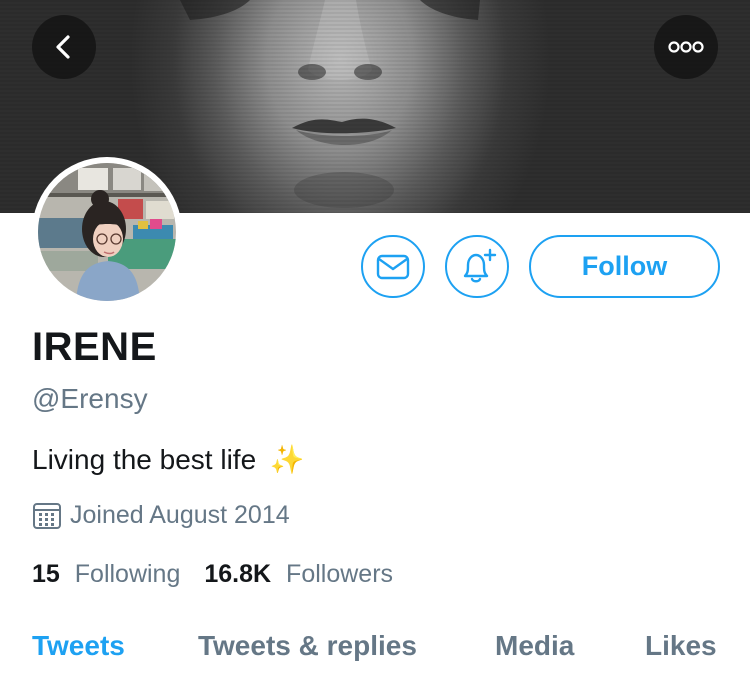 The height and width of the screenshot is (688, 750). I want to click on avatar-frame, so click(107, 232).